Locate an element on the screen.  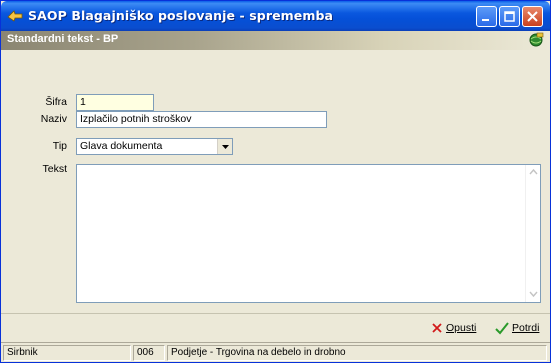
scroll-up-icon is located at coordinates (533, 171).